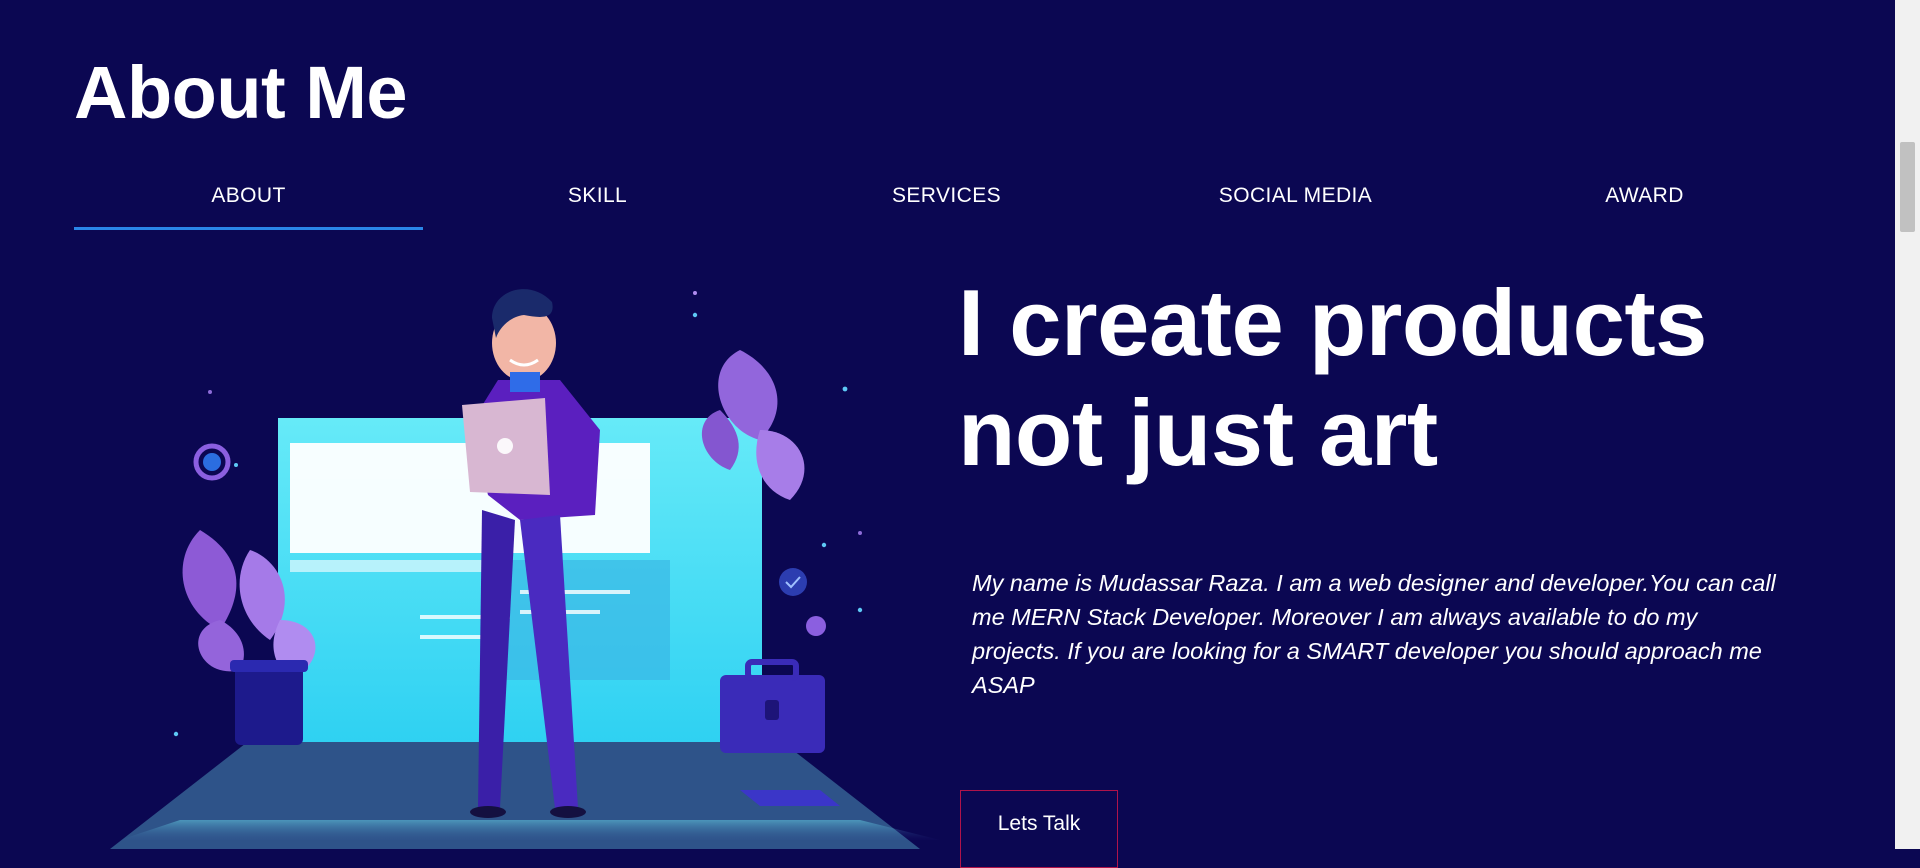  I want to click on hero-headline: I create products not just art, so click(1332, 378).